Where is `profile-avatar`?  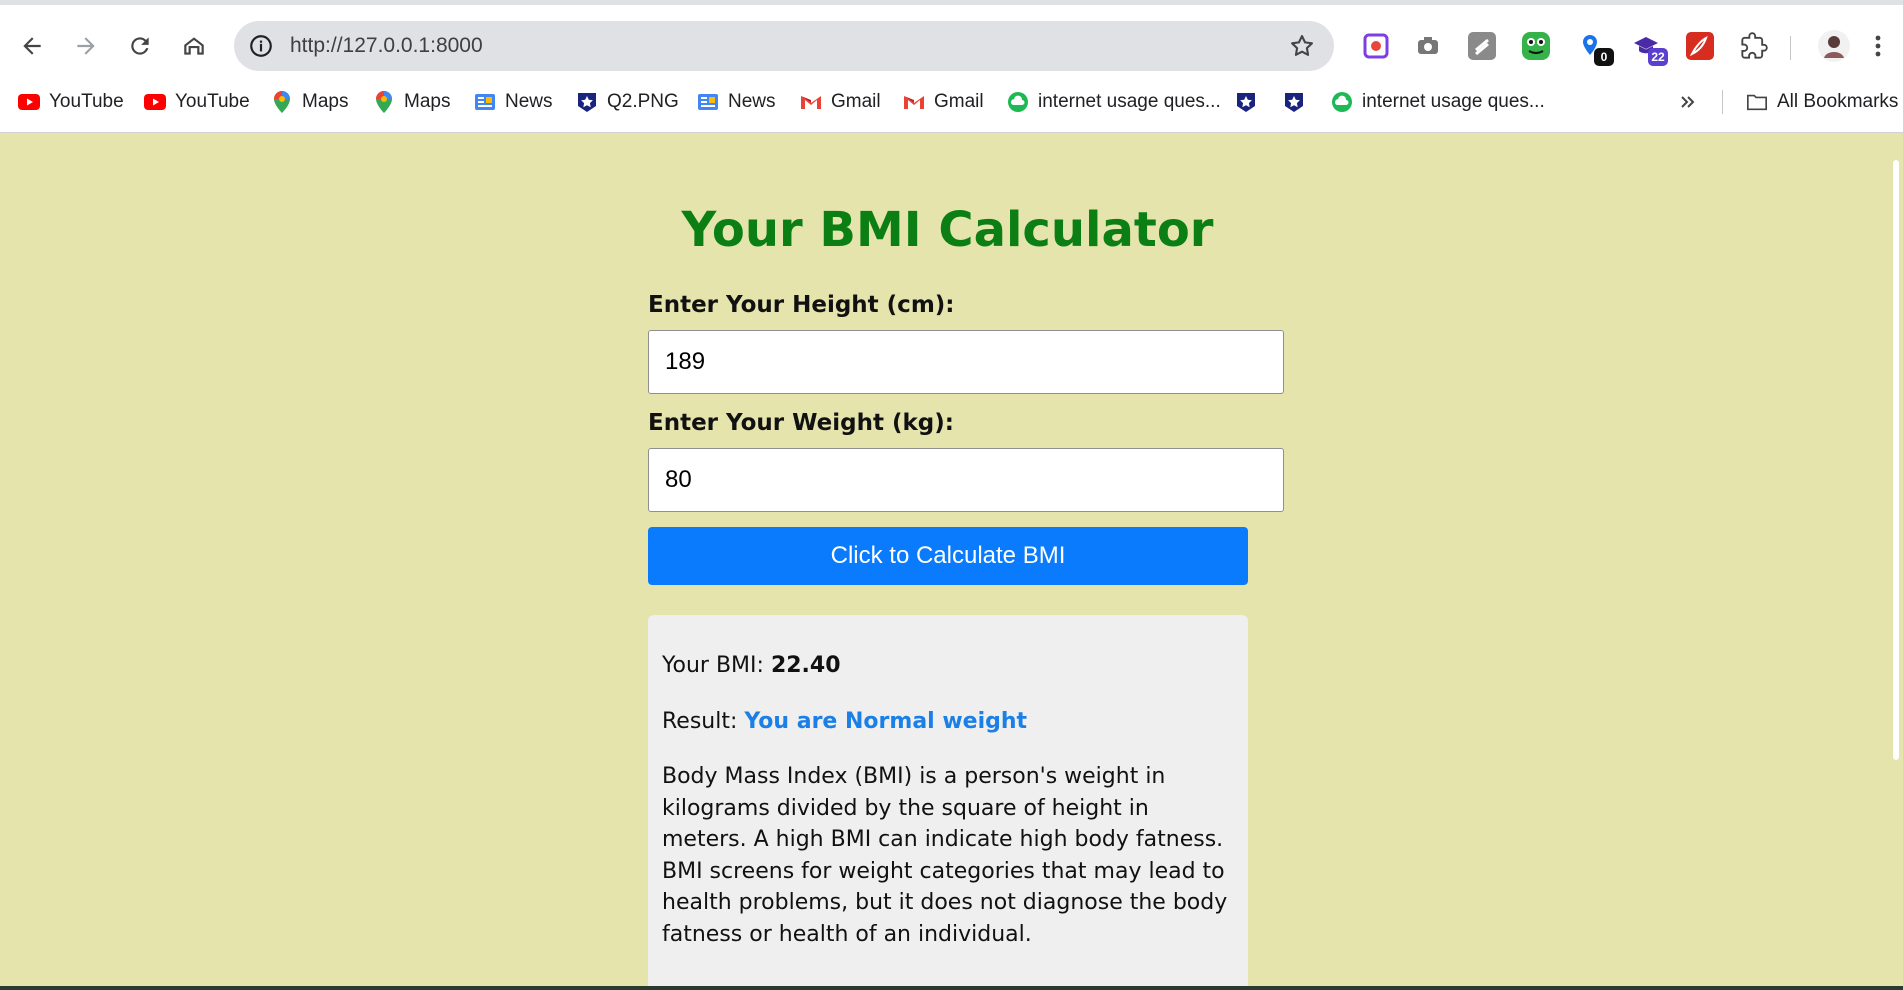
profile-avatar is located at coordinates (1834, 46).